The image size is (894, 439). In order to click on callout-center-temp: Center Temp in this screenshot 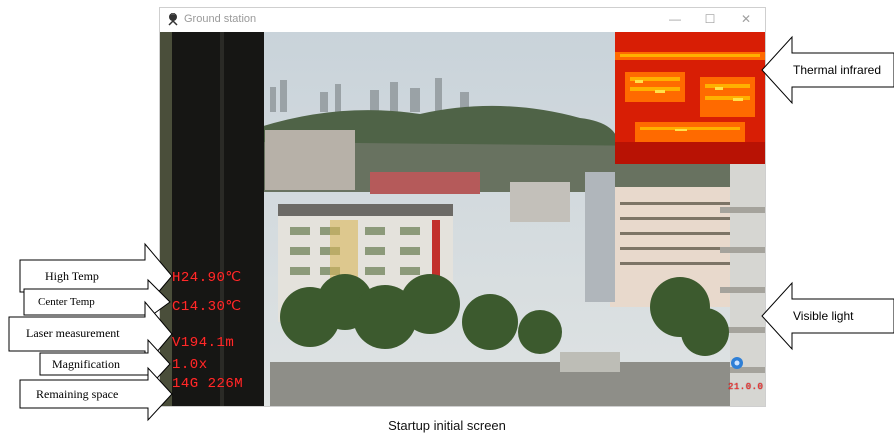, I will do `click(66, 302)`.